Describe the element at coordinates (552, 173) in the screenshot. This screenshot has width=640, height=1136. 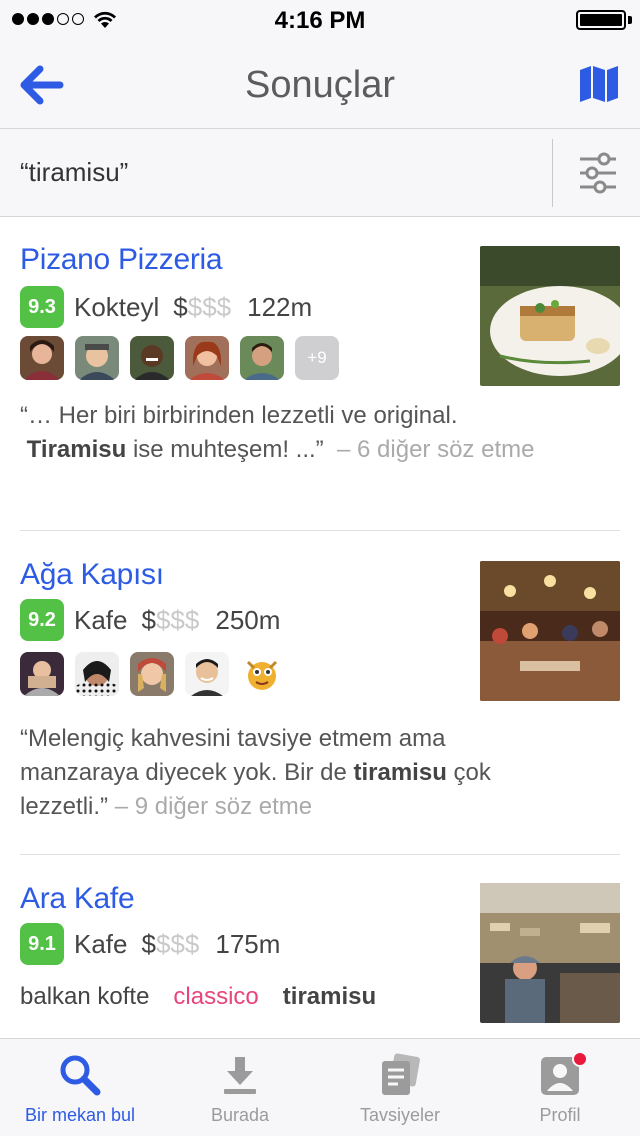
I see `divider` at that location.